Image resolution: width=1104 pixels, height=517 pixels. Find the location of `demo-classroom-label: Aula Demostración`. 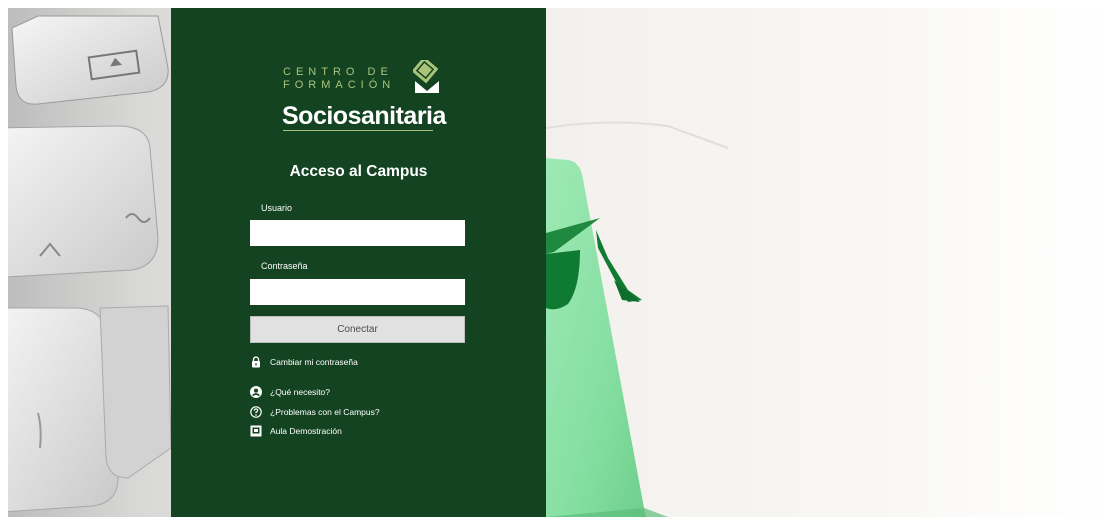

demo-classroom-label: Aula Demostración is located at coordinates (306, 431).